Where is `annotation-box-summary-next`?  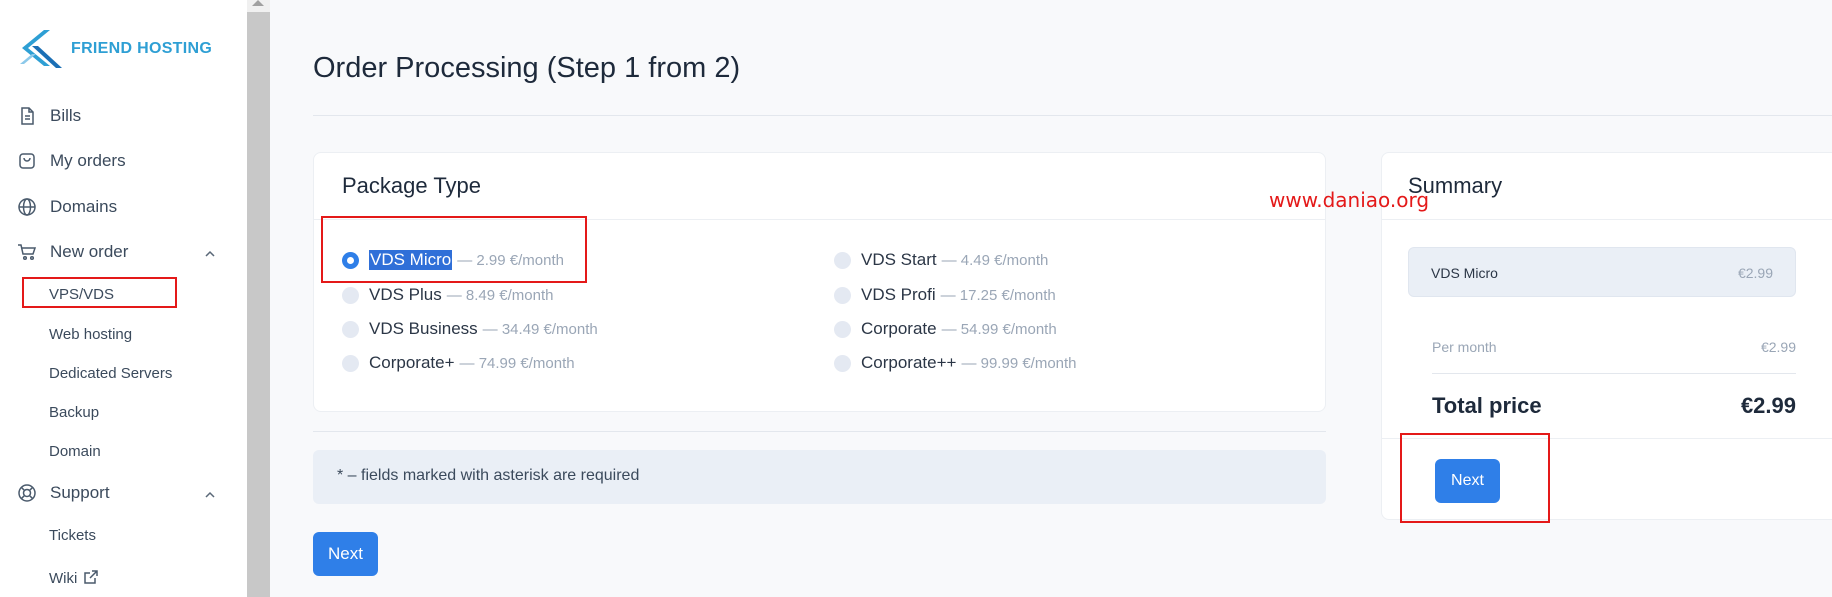
annotation-box-summary-next is located at coordinates (1475, 478).